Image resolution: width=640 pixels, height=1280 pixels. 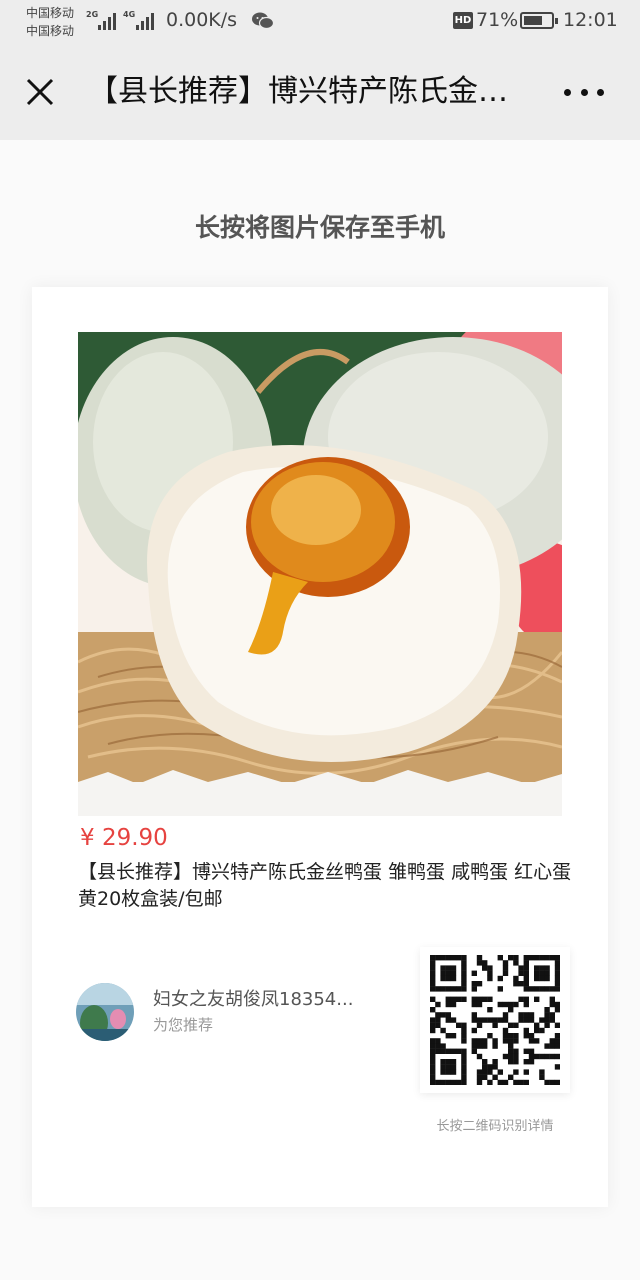 I want to click on clock: 12:01, so click(x=590, y=20).